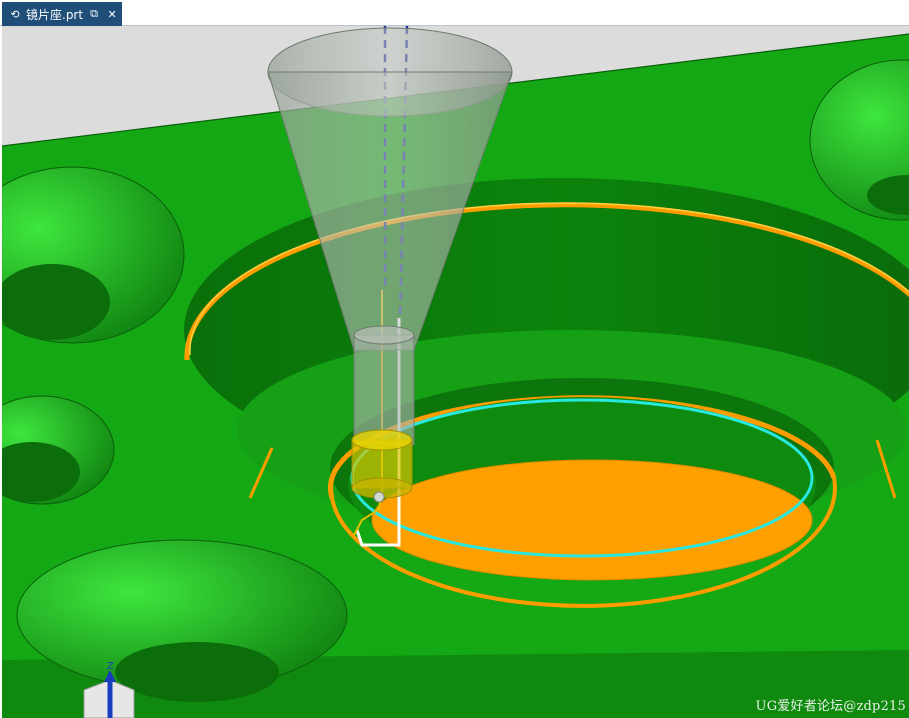 Image resolution: width=909 pixels, height=718 pixels. I want to click on document-tab: ⟲ 镜片座.prt ⧉ ✕, so click(62, 14).